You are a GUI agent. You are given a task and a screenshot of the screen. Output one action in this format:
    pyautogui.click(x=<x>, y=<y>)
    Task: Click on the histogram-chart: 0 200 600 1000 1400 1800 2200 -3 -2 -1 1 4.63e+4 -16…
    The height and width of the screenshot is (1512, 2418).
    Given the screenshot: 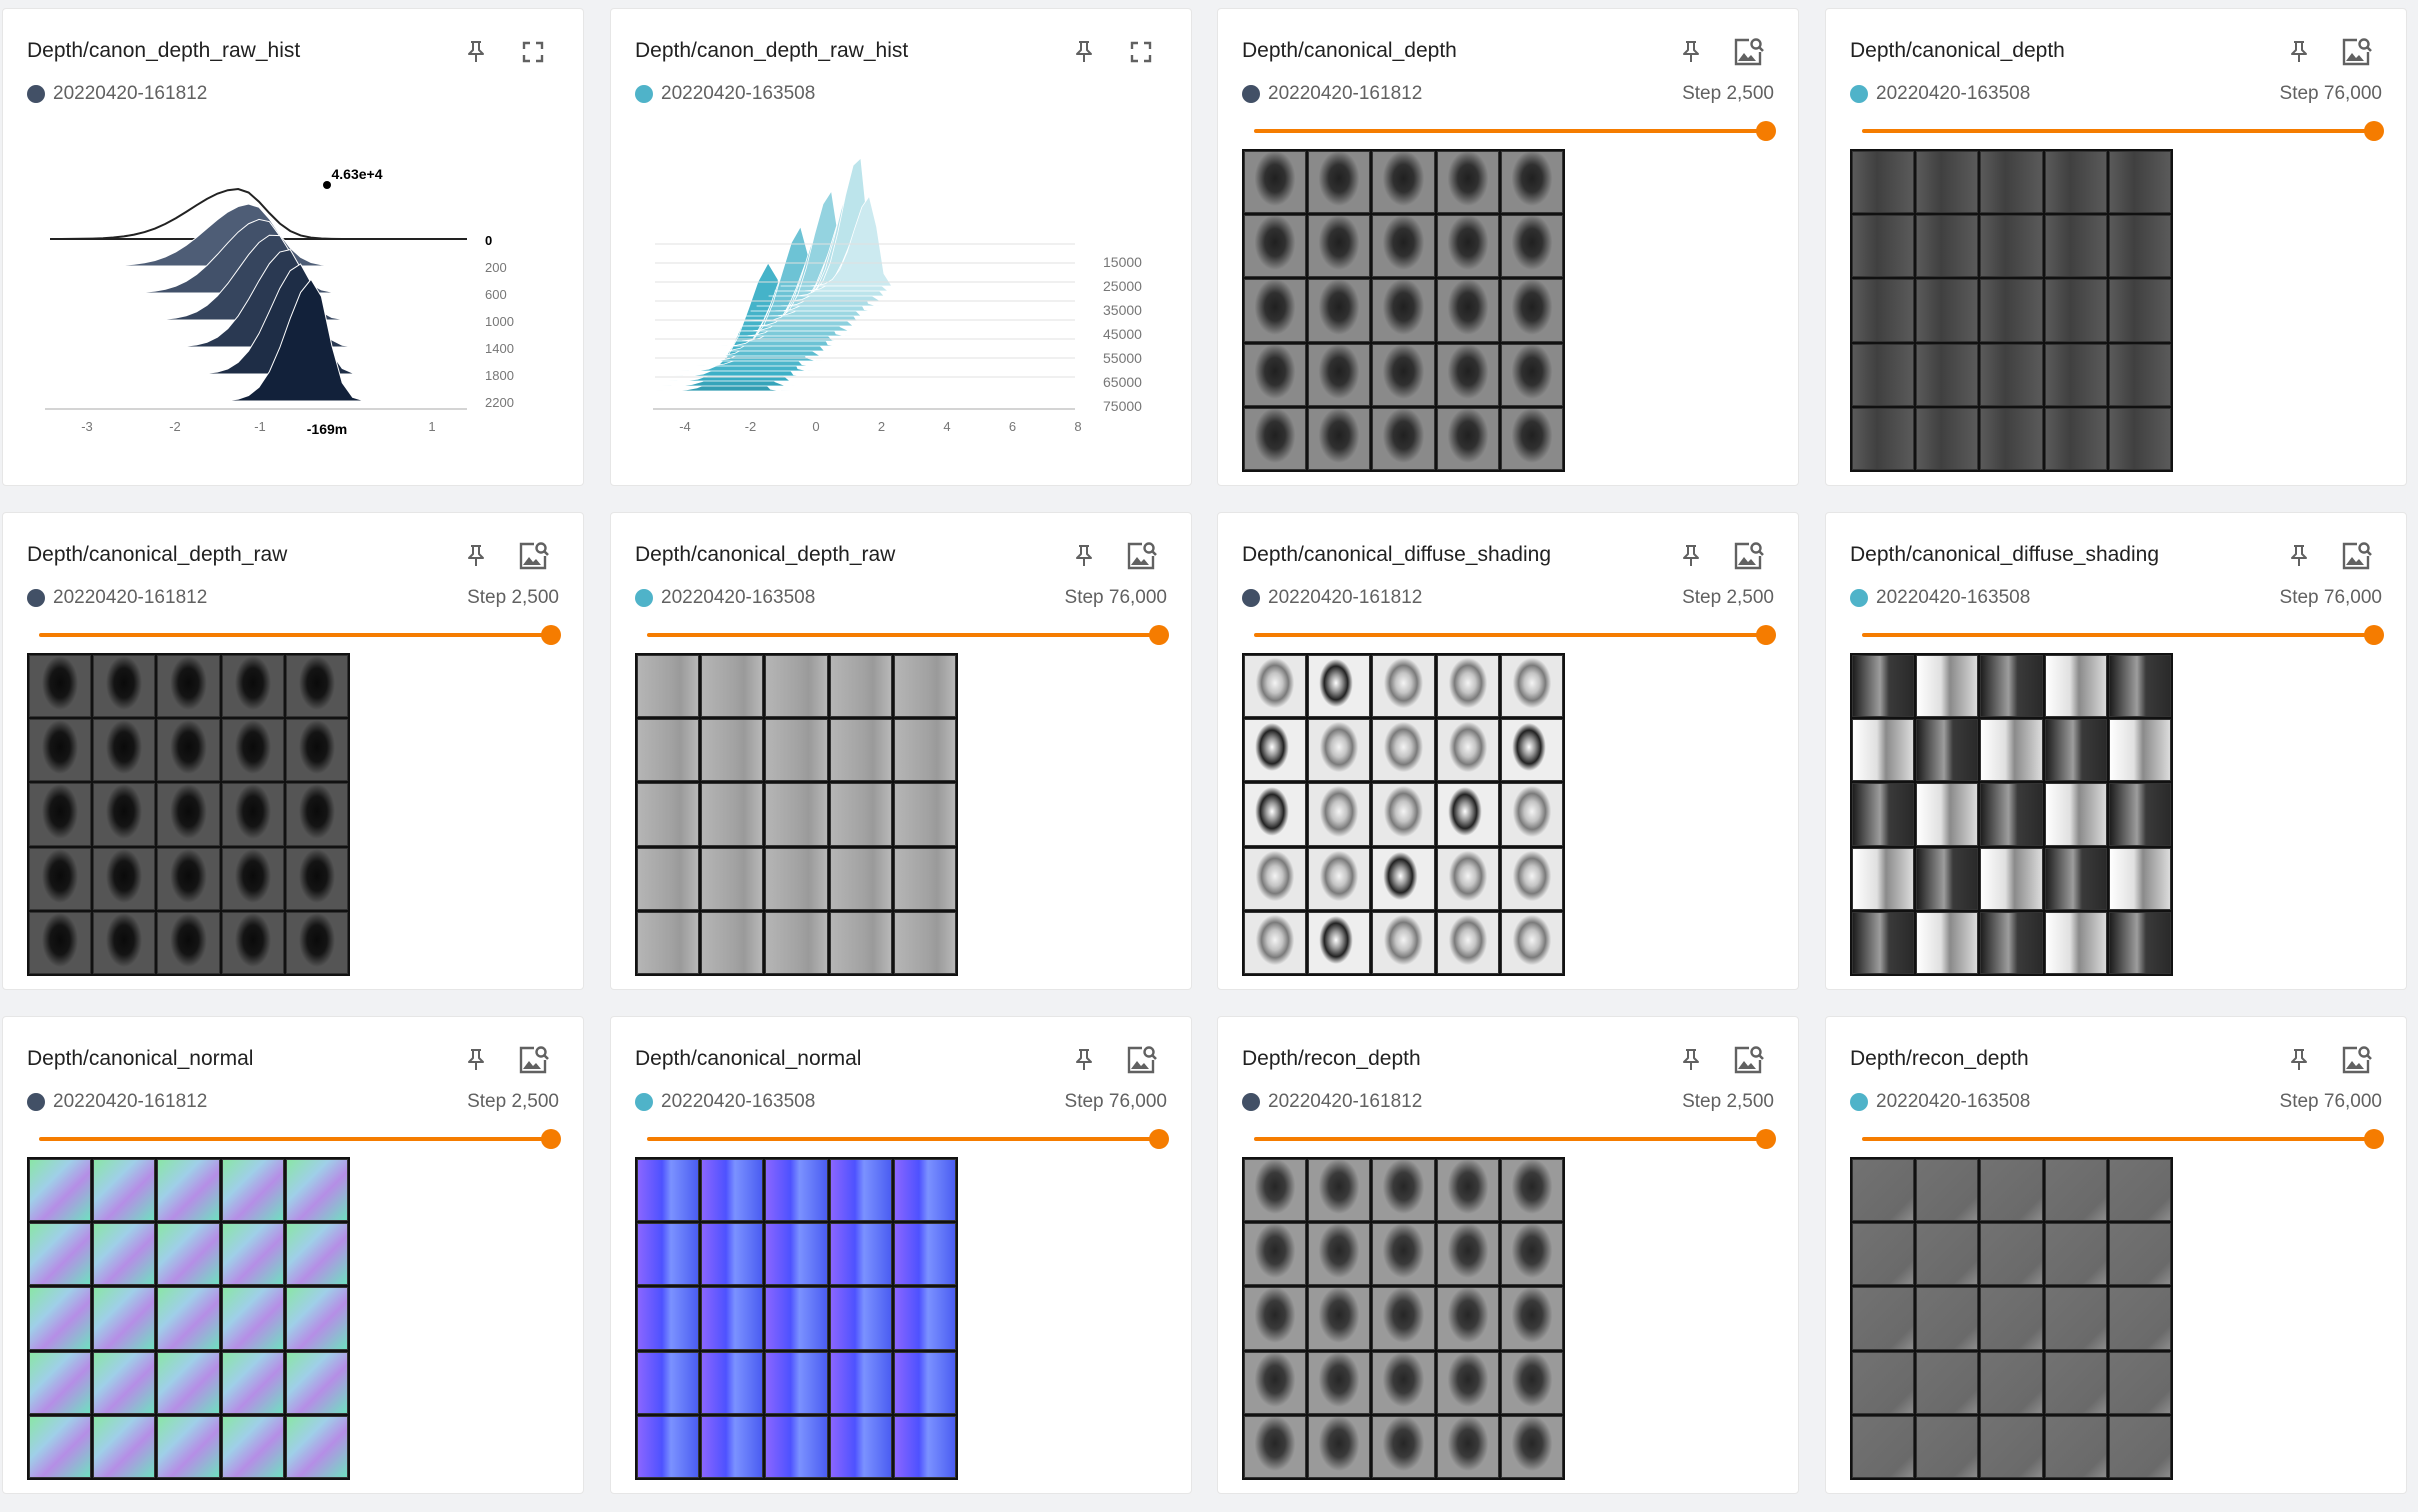 What is the action you would take?
    pyautogui.click(x=297, y=284)
    